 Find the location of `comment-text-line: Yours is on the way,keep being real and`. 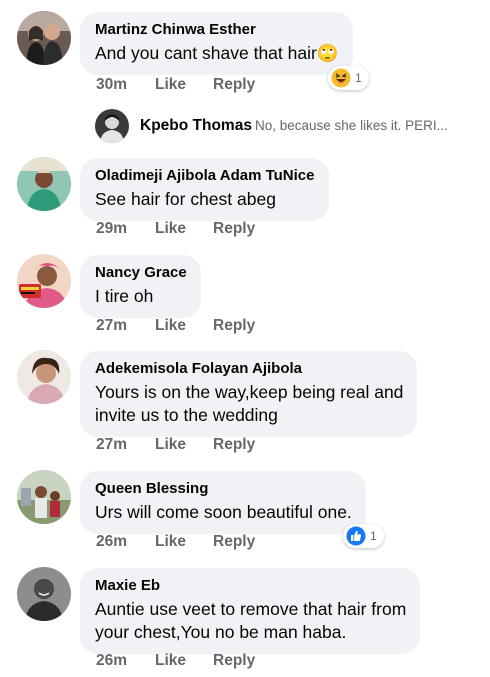

comment-text-line: Yours is on the way,keep being real and is located at coordinates (249, 392).